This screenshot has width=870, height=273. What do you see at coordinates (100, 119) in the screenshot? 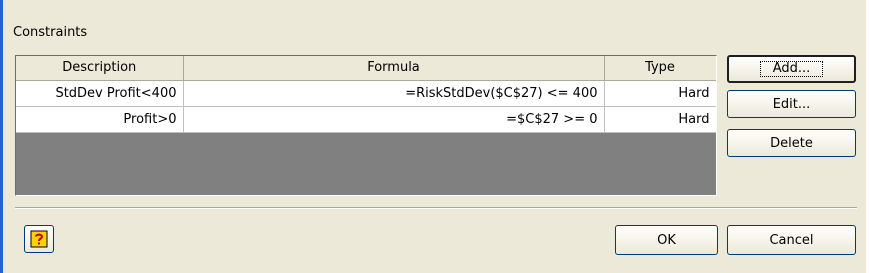
I see `cell-description: Profit>0` at bounding box center [100, 119].